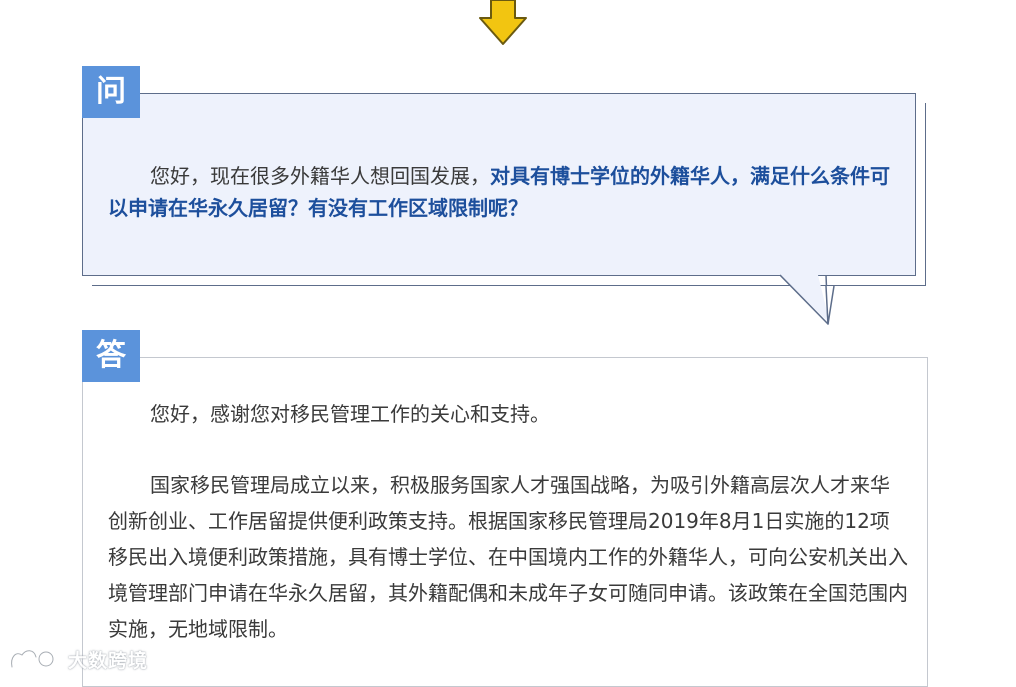 The height and width of the screenshot is (687, 1016). I want to click on question-text-plain: 您好，现在很多外籍华人想回国发展，, so click(320, 176).